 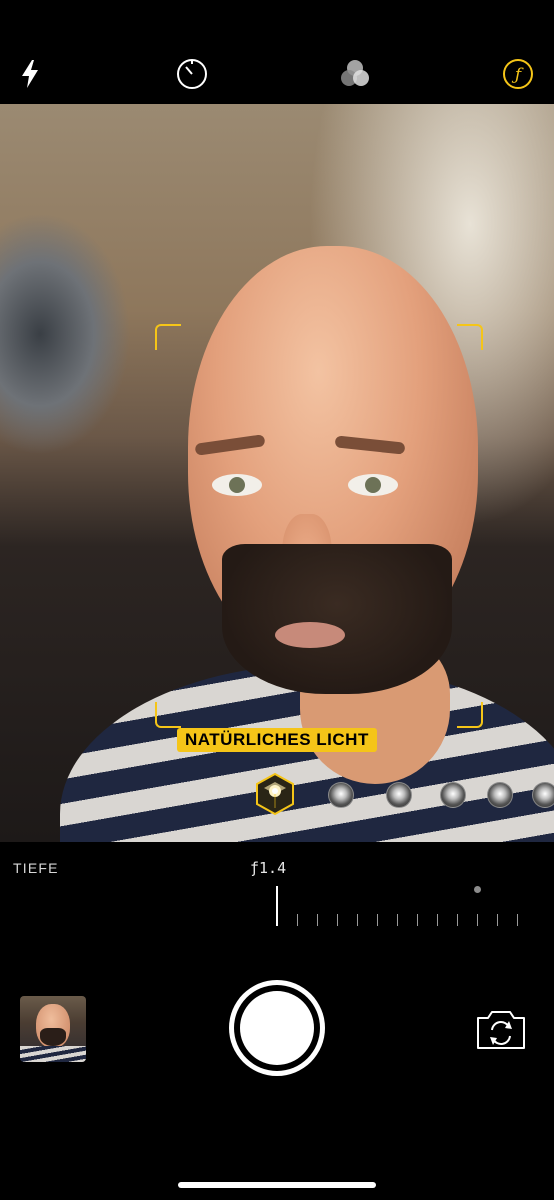 I want to click on natural-light-option, so click(x=275, y=794).